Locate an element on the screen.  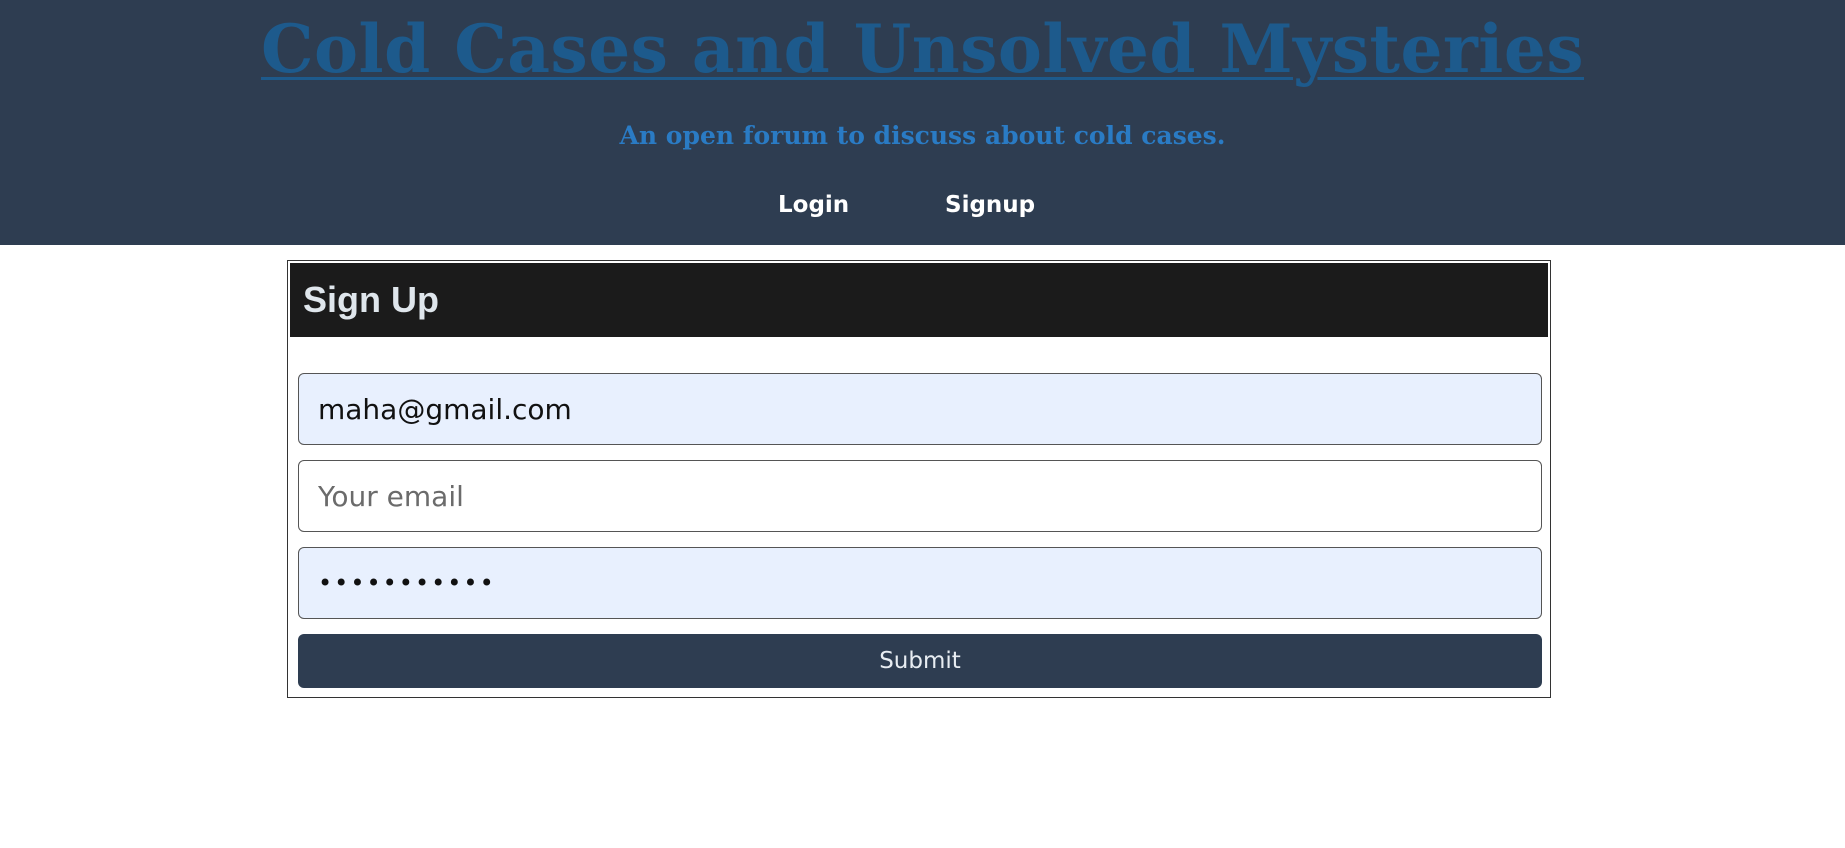
nav-login-link: Login is located at coordinates (813, 205).